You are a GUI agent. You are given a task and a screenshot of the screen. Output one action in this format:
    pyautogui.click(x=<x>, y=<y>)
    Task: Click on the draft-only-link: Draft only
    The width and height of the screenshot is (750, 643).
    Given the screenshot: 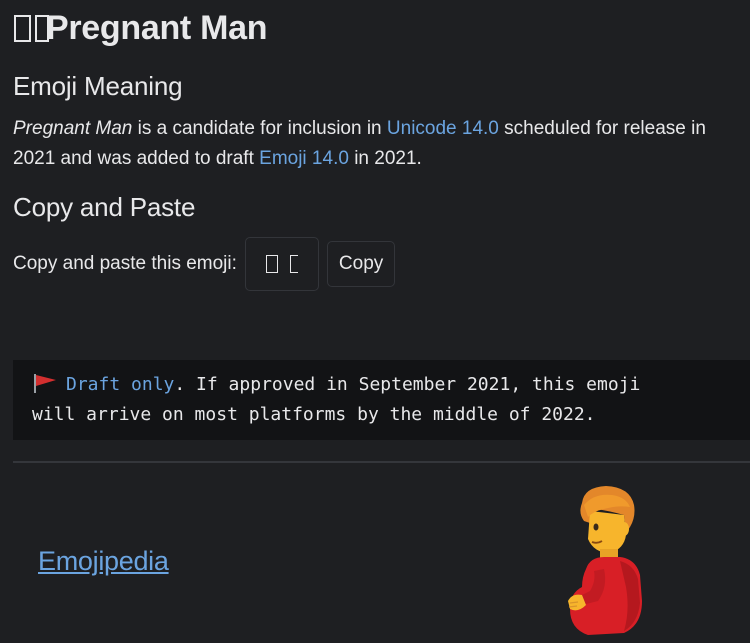 What is the action you would take?
    pyautogui.click(x=120, y=384)
    